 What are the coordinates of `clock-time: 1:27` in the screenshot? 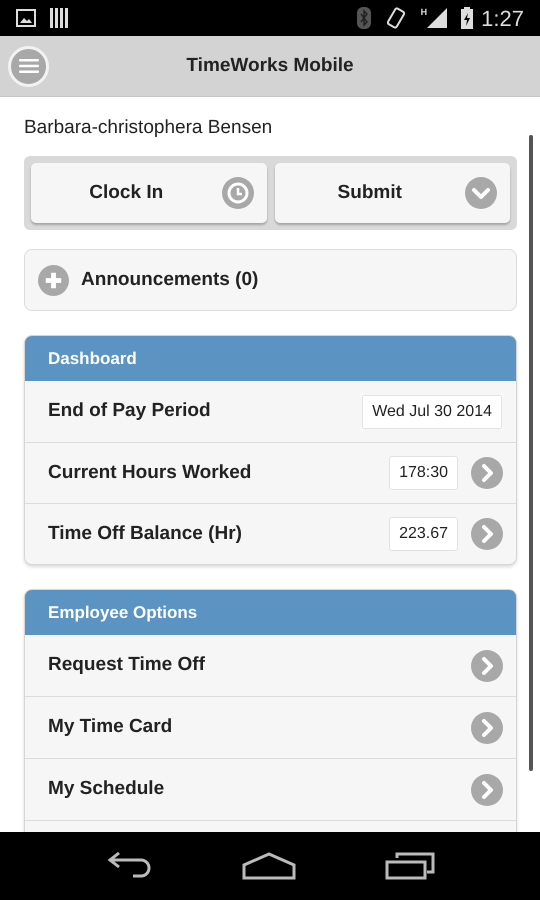 It's located at (502, 18).